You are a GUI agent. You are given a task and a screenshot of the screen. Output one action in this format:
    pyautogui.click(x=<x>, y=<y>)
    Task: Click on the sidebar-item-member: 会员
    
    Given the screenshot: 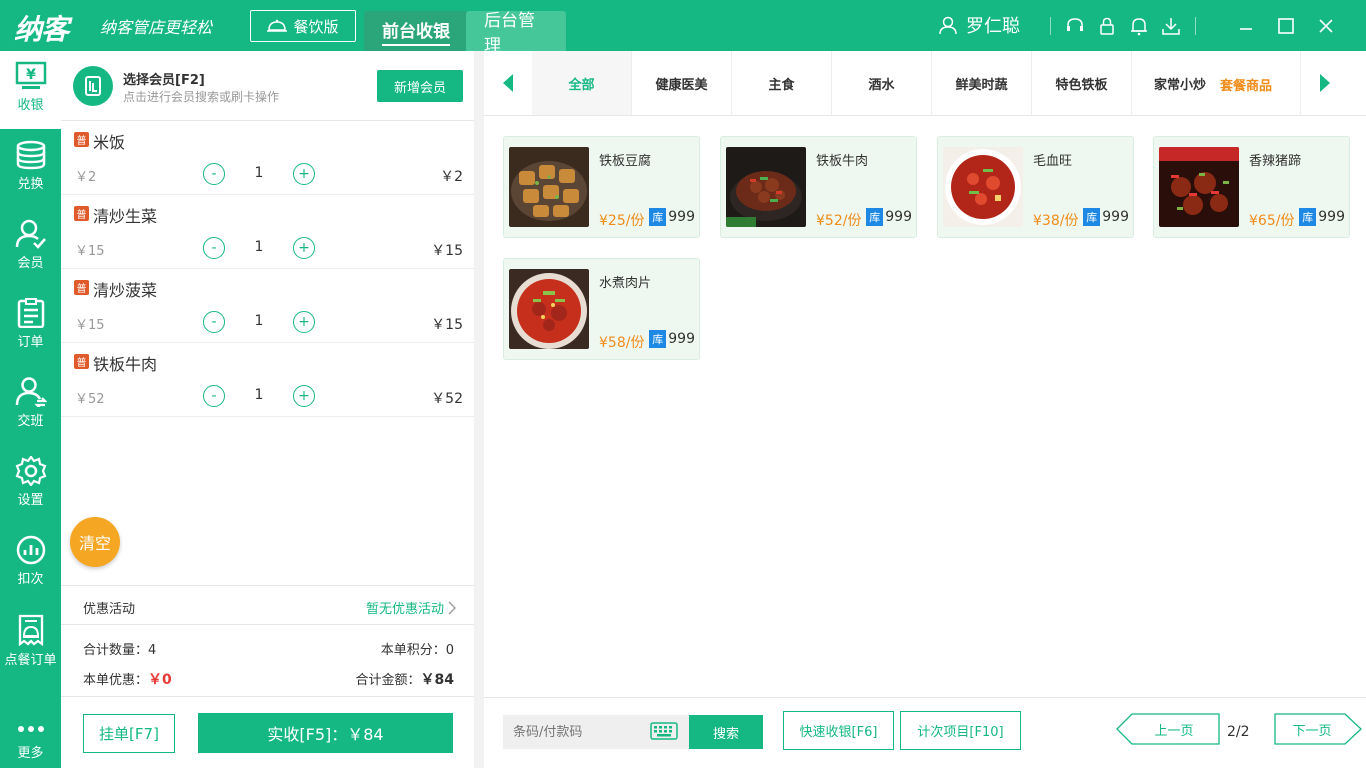 What is the action you would take?
    pyautogui.click(x=30, y=248)
    